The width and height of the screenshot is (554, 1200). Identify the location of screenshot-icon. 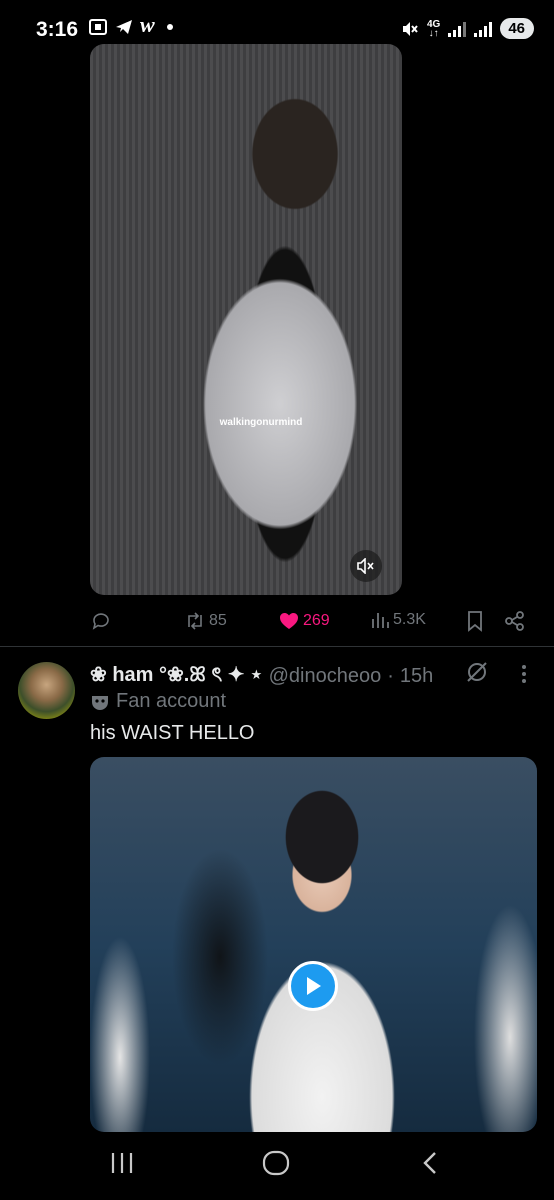
(98, 27).